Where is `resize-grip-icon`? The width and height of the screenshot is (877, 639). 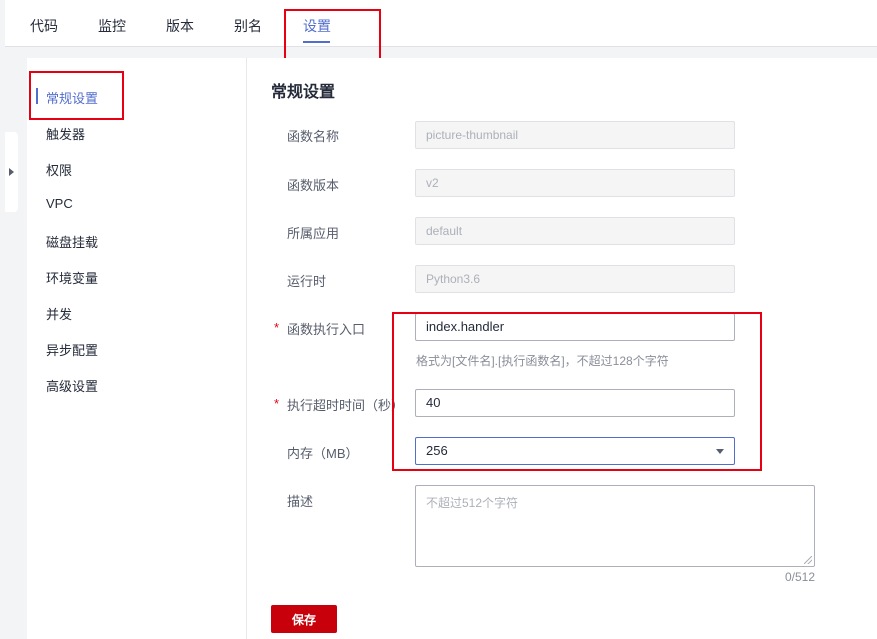
resize-grip-icon is located at coordinates (808, 560).